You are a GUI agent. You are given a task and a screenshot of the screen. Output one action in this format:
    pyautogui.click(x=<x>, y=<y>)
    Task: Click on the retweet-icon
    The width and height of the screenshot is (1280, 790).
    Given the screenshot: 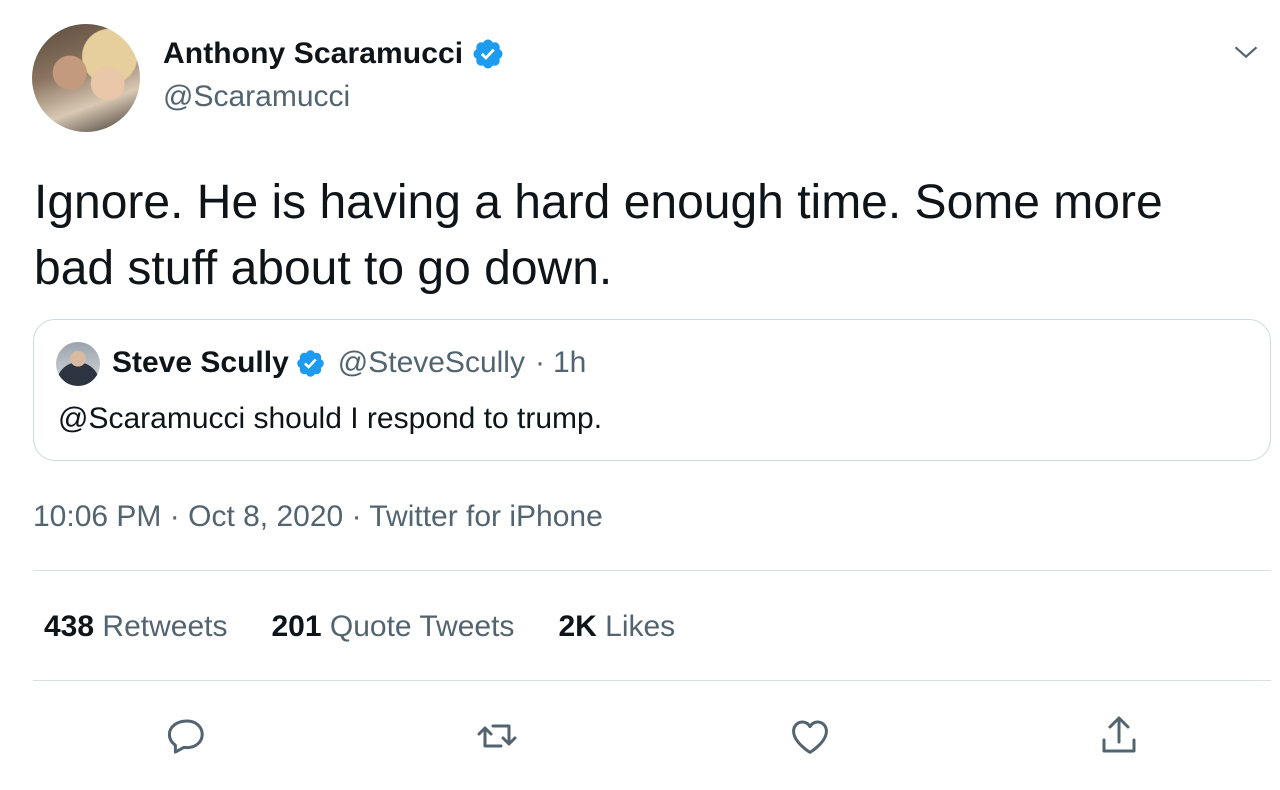 What is the action you would take?
    pyautogui.click(x=497, y=736)
    